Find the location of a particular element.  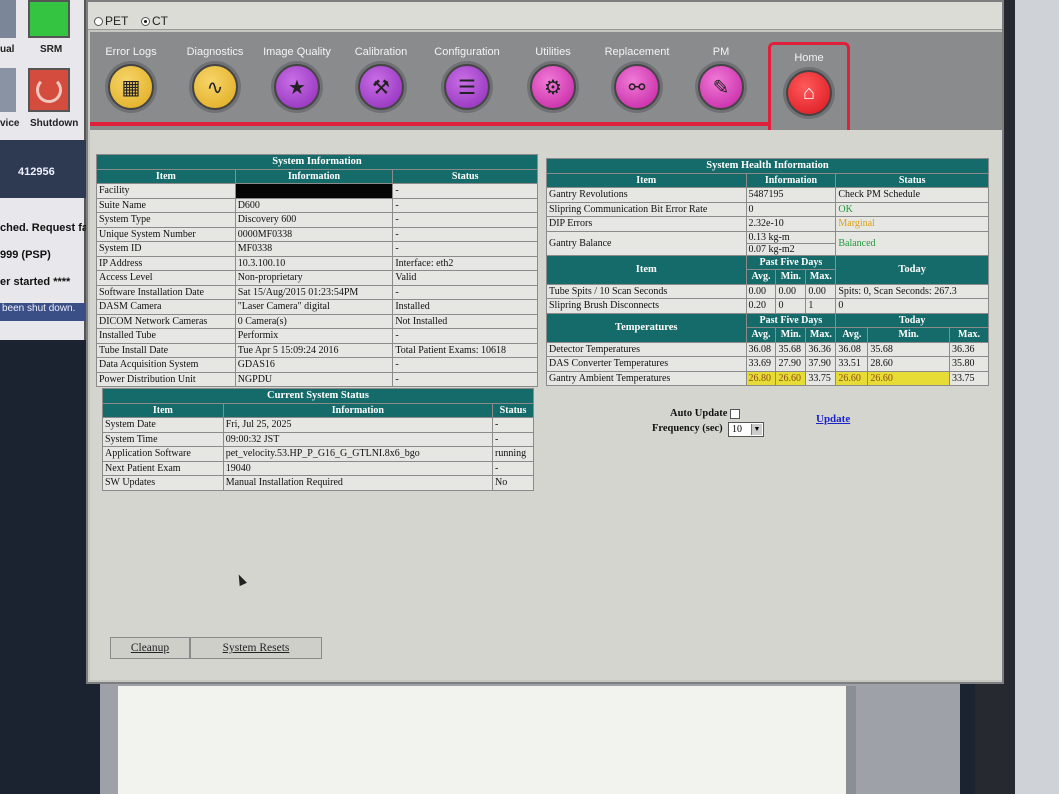

status-cell: Interface: eth2 is located at coordinates (465, 263).